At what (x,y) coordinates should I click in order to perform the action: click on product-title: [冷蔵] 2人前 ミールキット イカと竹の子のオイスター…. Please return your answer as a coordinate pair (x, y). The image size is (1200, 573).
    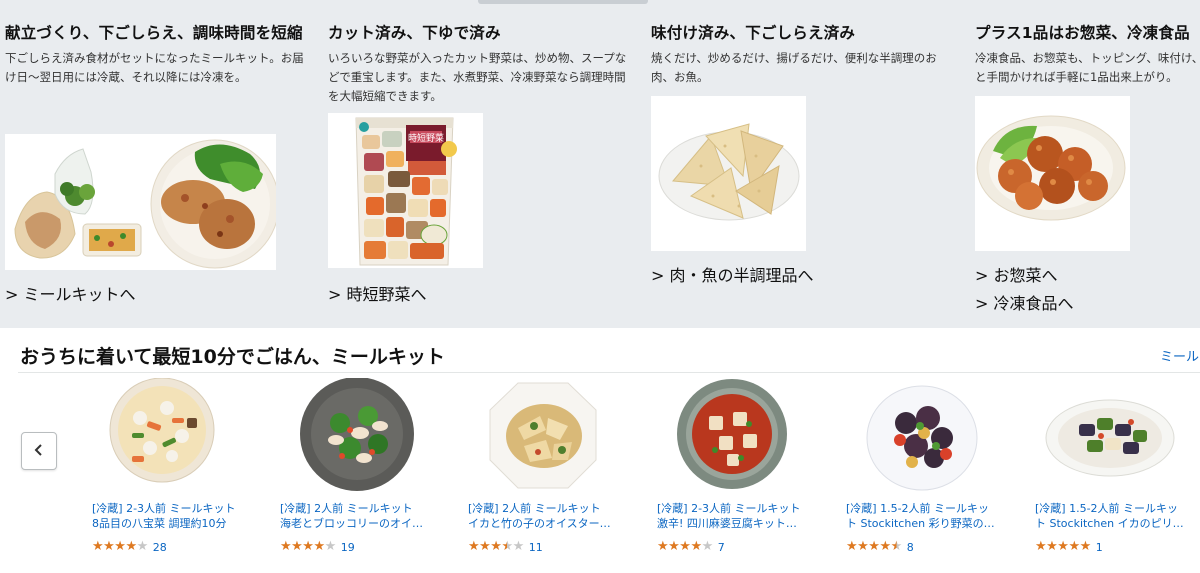
    Looking at the image, I should click on (548, 516).